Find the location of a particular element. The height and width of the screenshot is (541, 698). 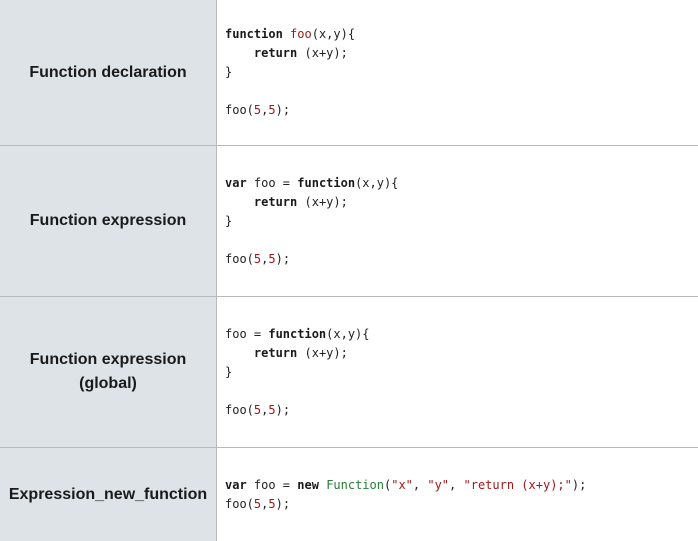

column-divider is located at coordinates (216, 270).